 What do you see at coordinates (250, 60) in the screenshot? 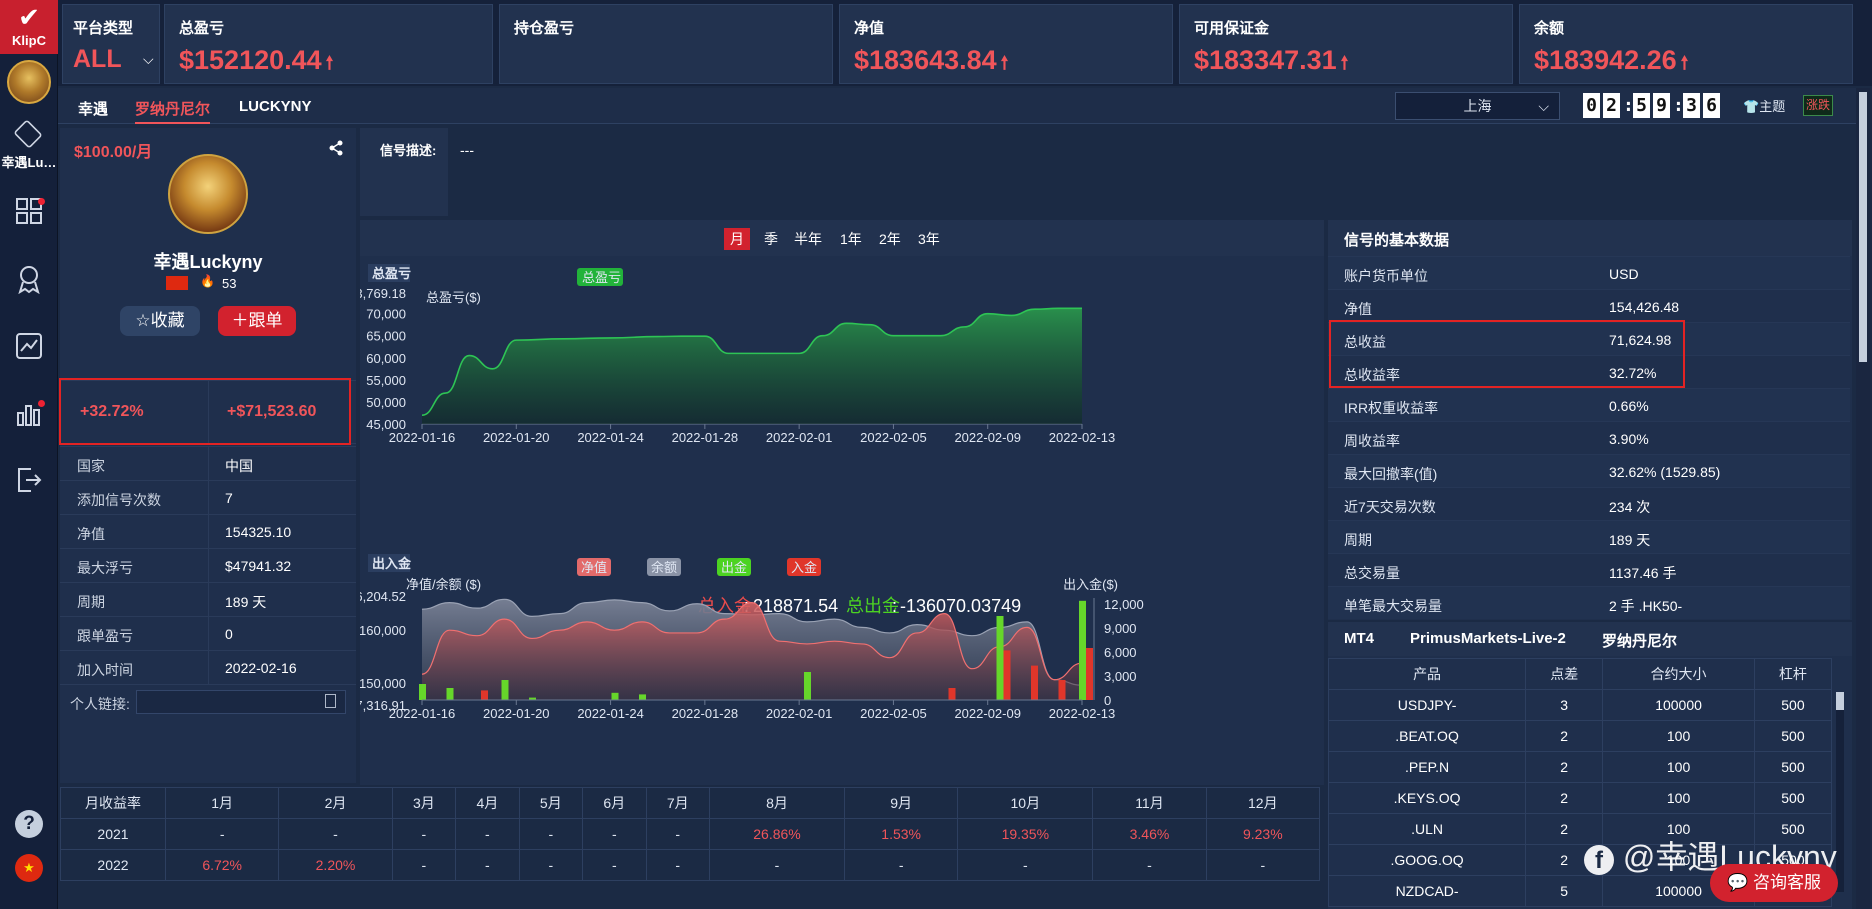
I see `stat-value: $152120.44` at bounding box center [250, 60].